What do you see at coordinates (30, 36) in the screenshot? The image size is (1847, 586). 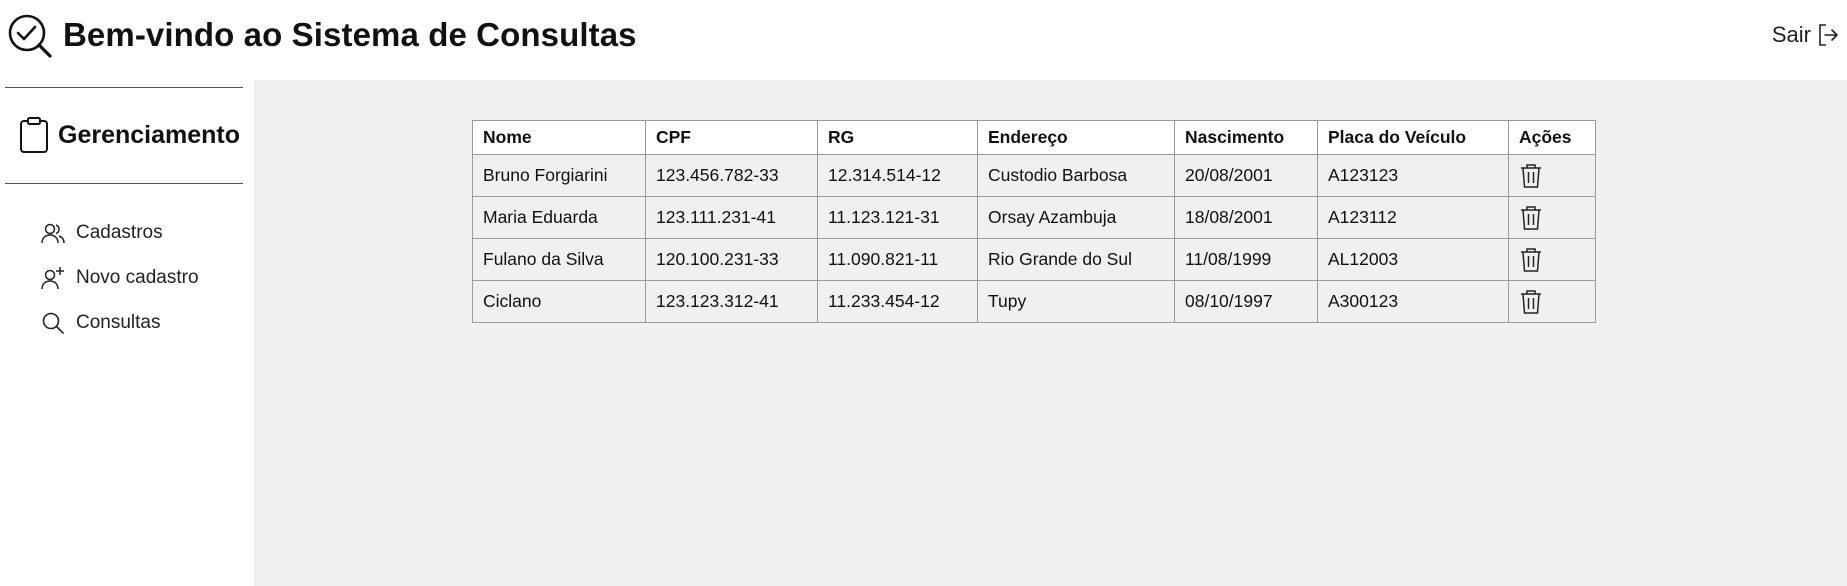 I see `search-check-icon` at bounding box center [30, 36].